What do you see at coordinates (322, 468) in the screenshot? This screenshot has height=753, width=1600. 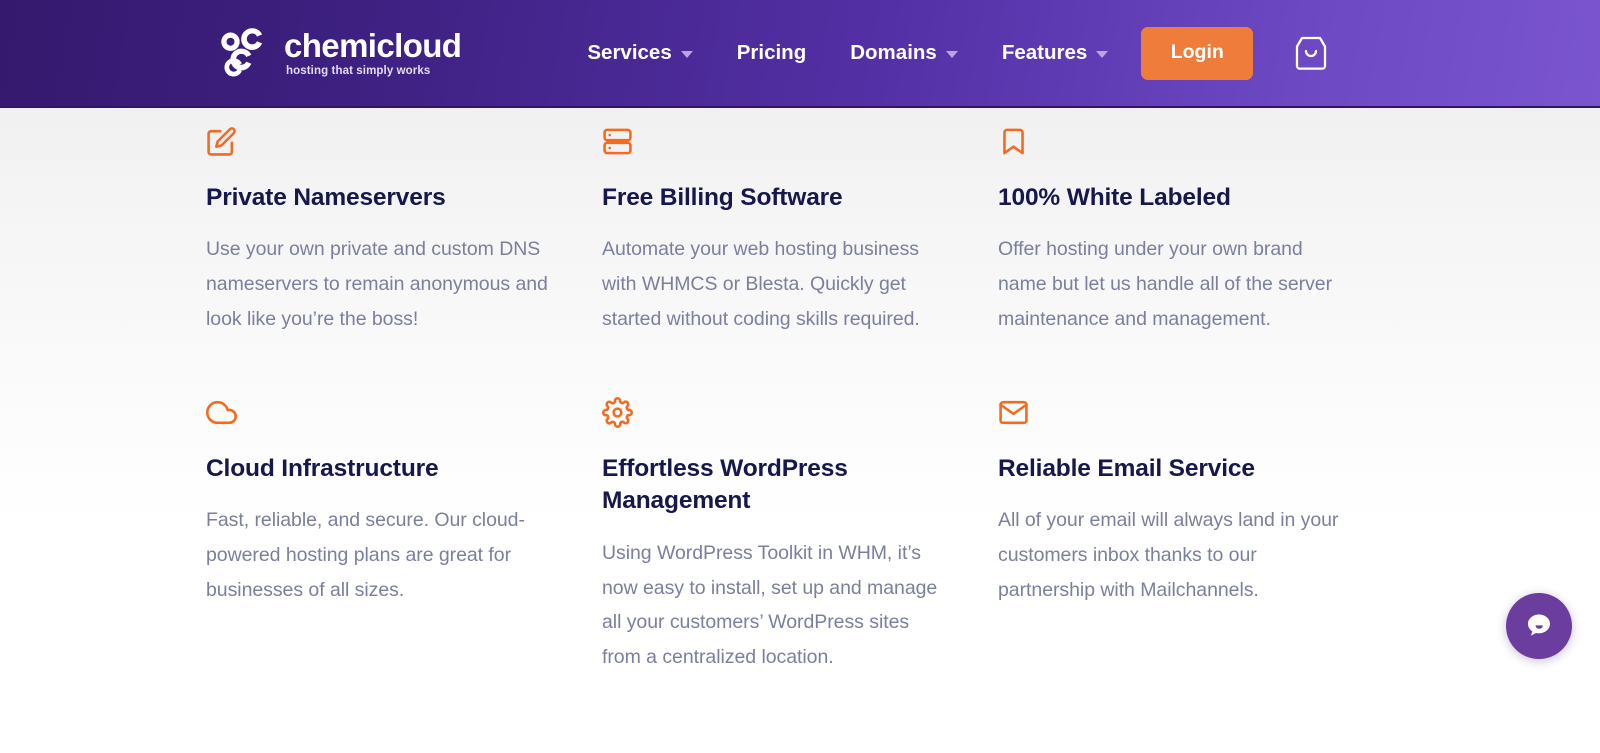 I see `feature-title: Cloud Infrastructure` at bounding box center [322, 468].